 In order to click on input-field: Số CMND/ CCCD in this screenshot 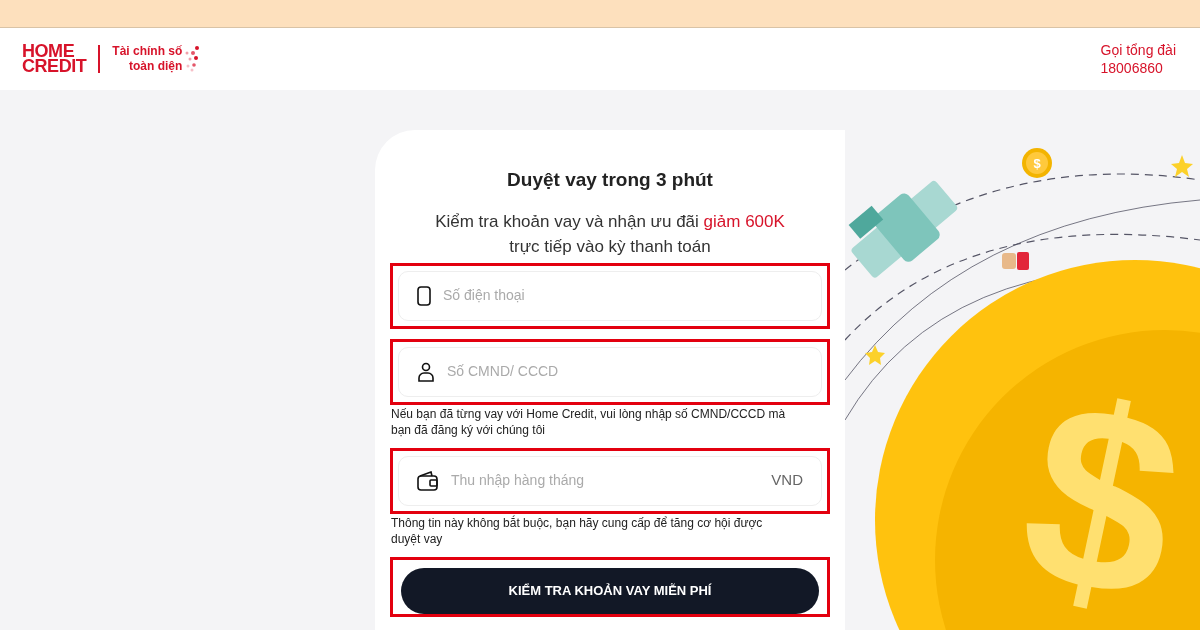, I will do `click(625, 371)`.